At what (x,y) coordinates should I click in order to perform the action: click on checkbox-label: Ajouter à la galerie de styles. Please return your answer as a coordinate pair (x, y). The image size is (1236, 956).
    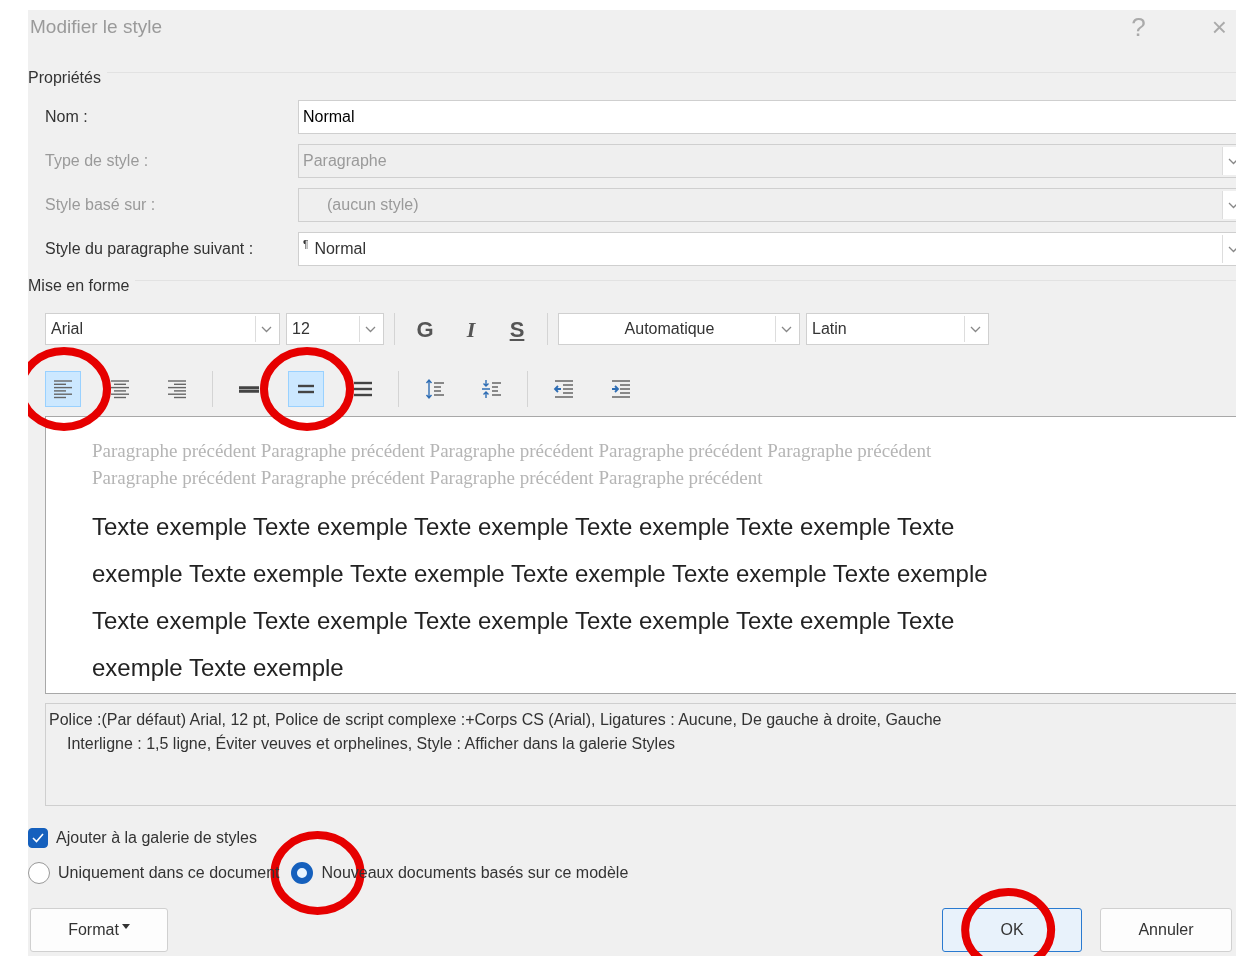
    Looking at the image, I should click on (156, 838).